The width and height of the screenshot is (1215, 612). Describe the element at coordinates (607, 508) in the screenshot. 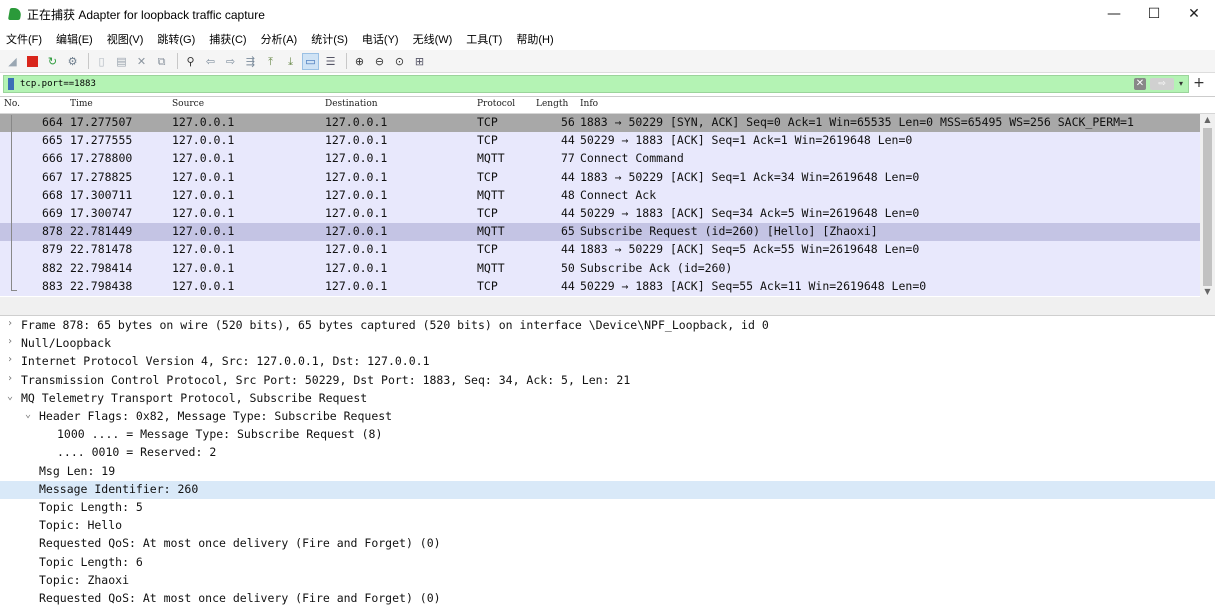

I see `detail-row: Topic Length: 5` at that location.